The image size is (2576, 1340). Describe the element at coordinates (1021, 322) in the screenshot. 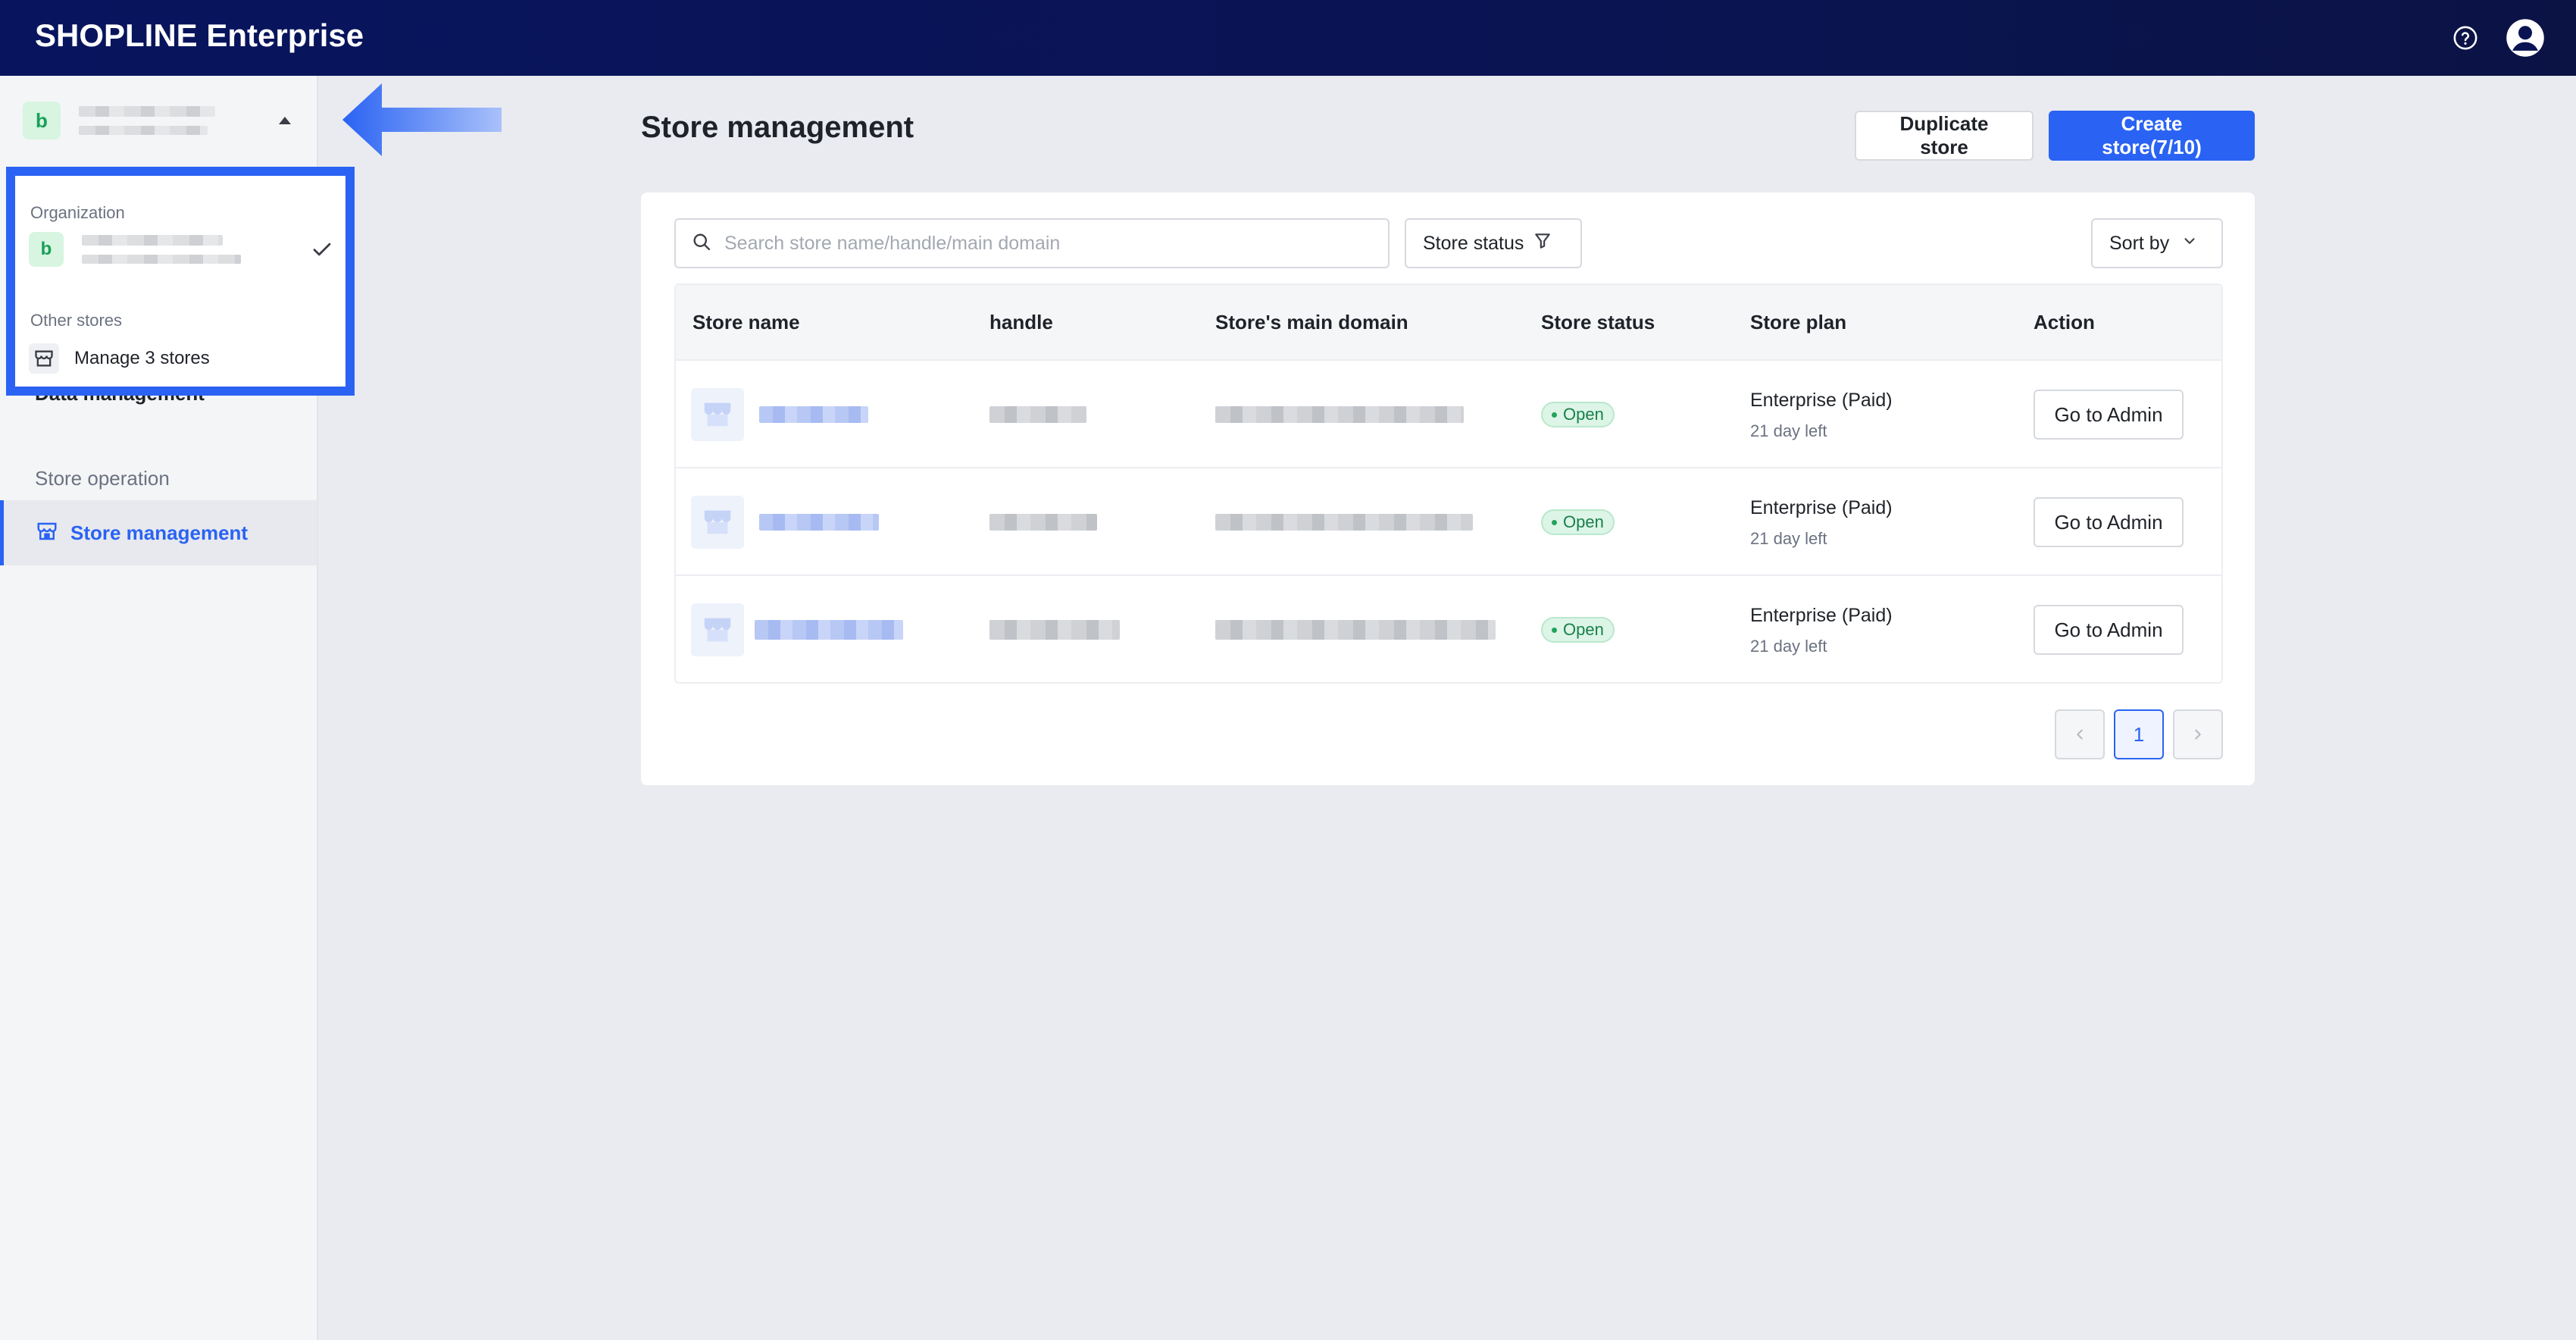

I see `col-handle: handle` at that location.